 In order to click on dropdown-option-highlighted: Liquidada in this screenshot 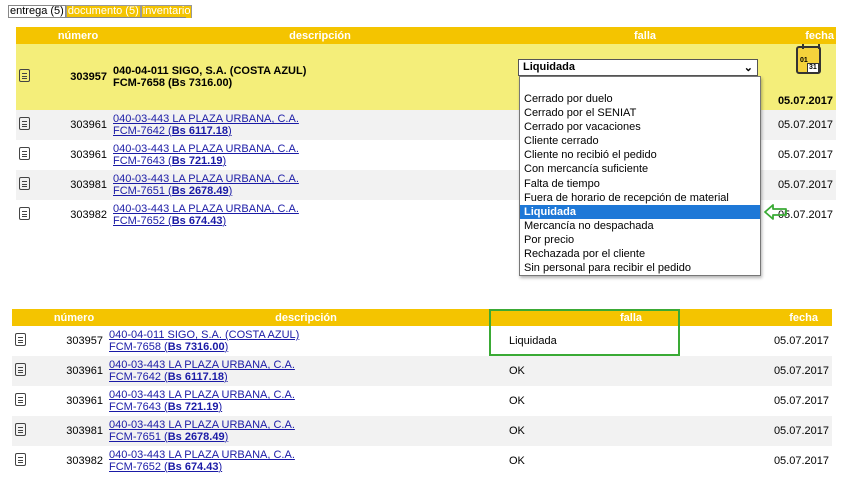, I will do `click(640, 211)`.